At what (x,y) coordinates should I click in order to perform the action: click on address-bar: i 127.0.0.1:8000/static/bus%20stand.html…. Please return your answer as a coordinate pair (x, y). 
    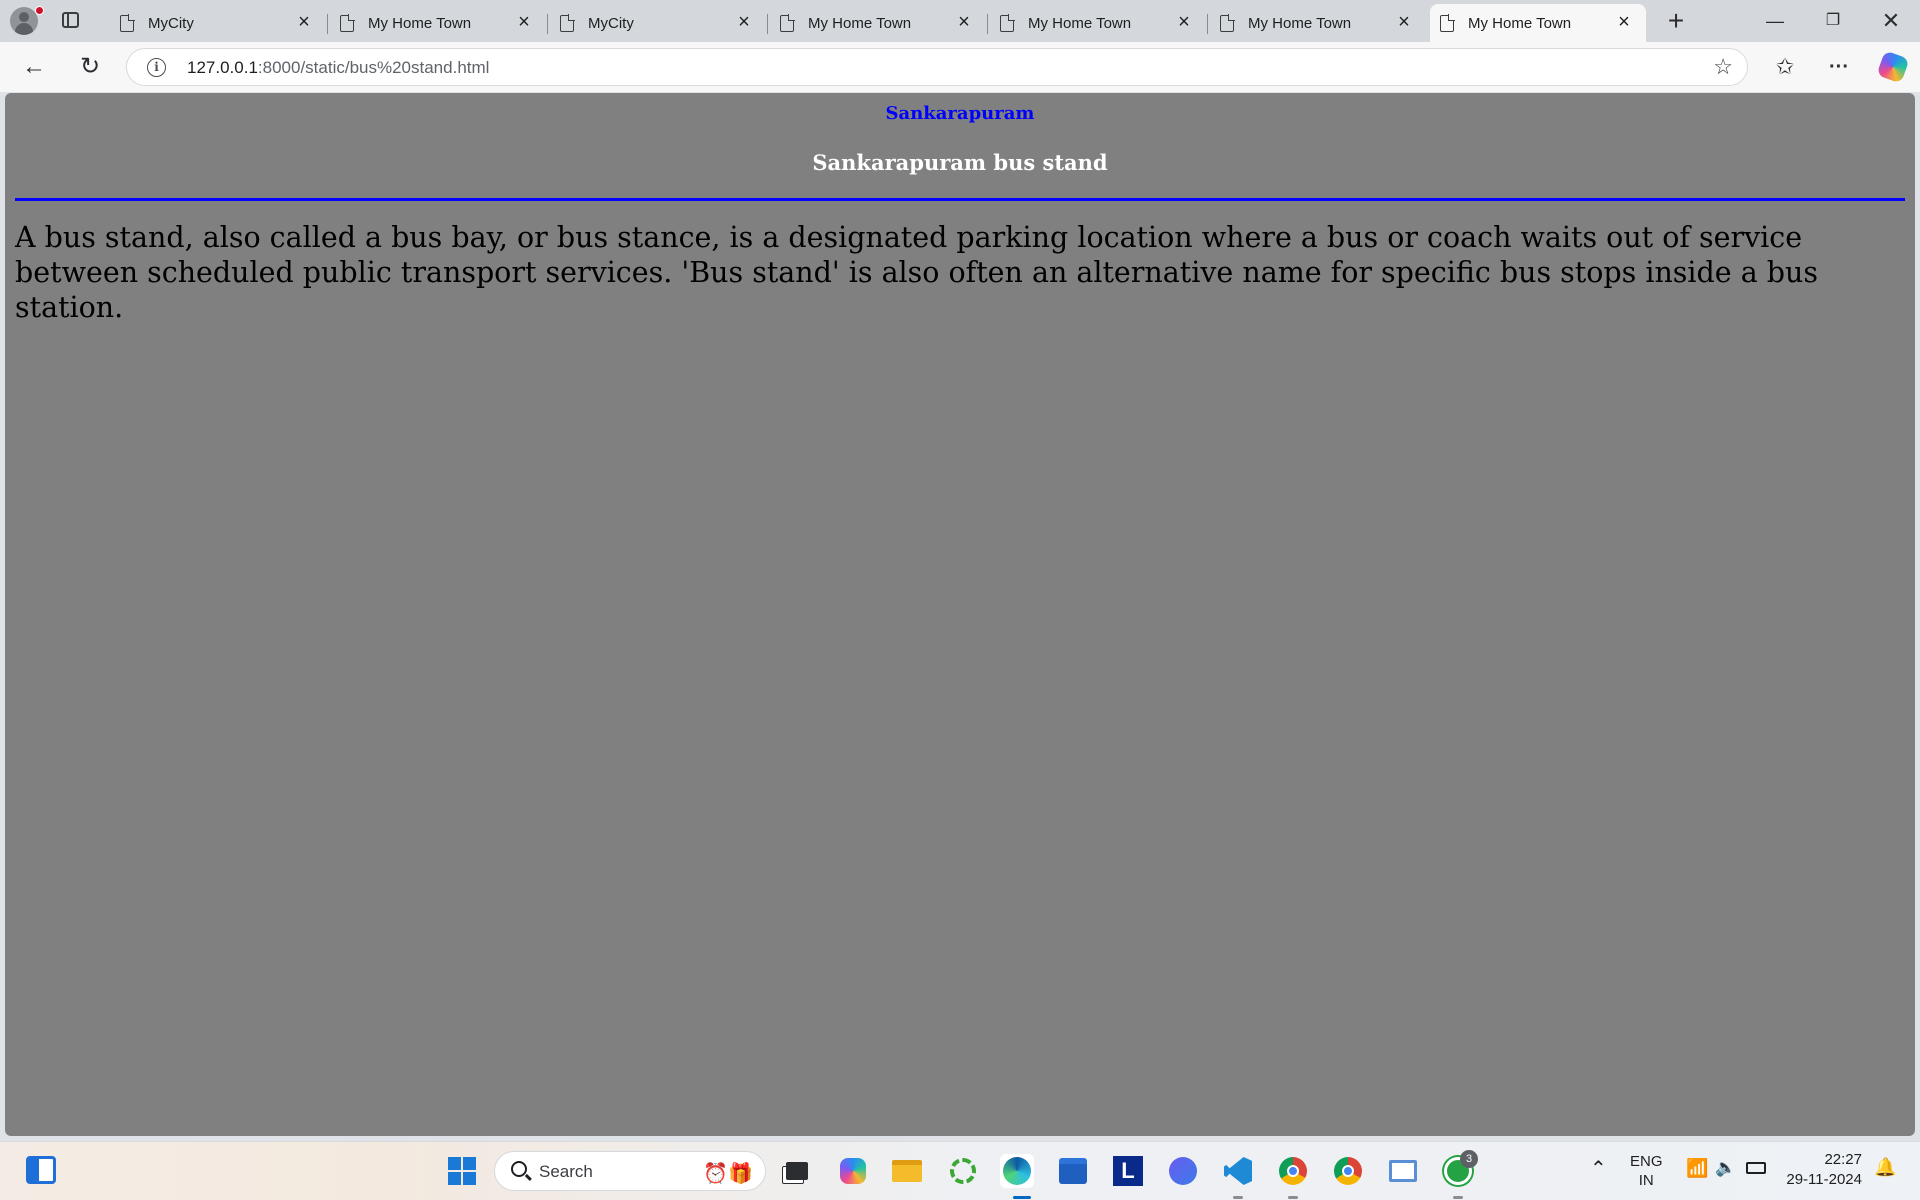
    Looking at the image, I should click on (937, 67).